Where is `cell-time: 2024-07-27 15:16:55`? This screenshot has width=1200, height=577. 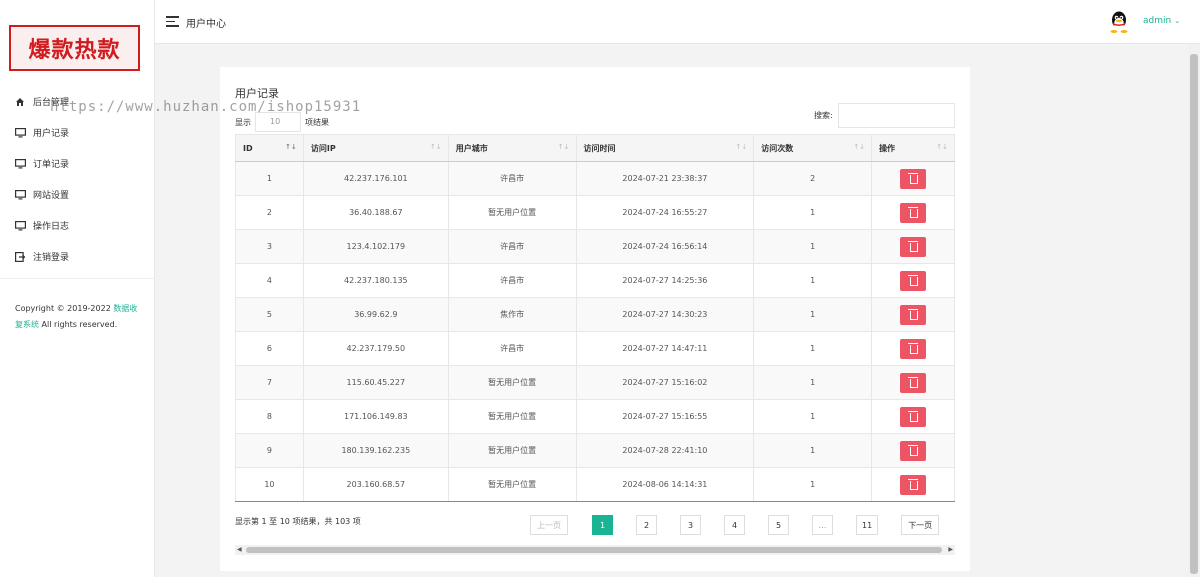
cell-time: 2024-07-27 15:16:55 is located at coordinates (665, 416).